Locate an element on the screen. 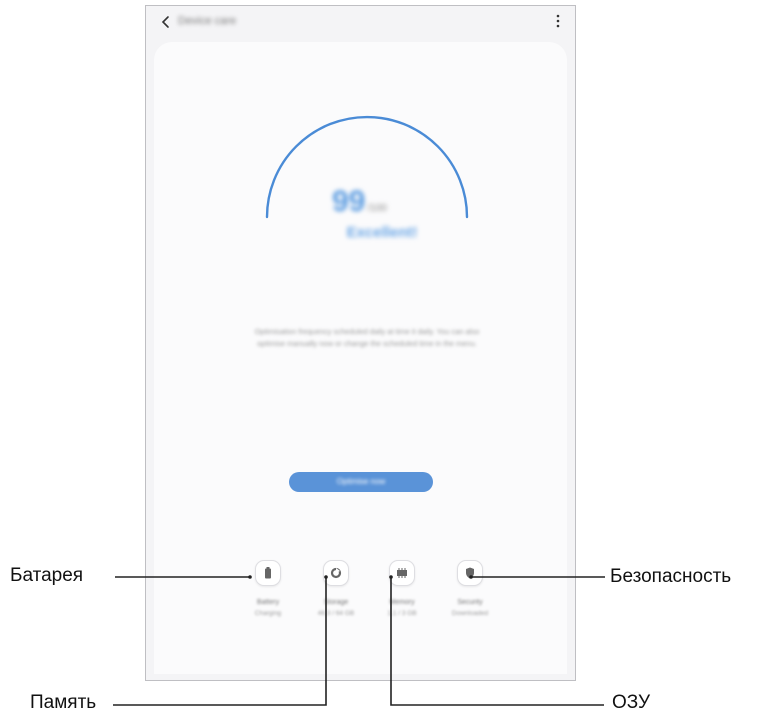  category-sub: 1.1 / 3 GB is located at coordinates (402, 613).